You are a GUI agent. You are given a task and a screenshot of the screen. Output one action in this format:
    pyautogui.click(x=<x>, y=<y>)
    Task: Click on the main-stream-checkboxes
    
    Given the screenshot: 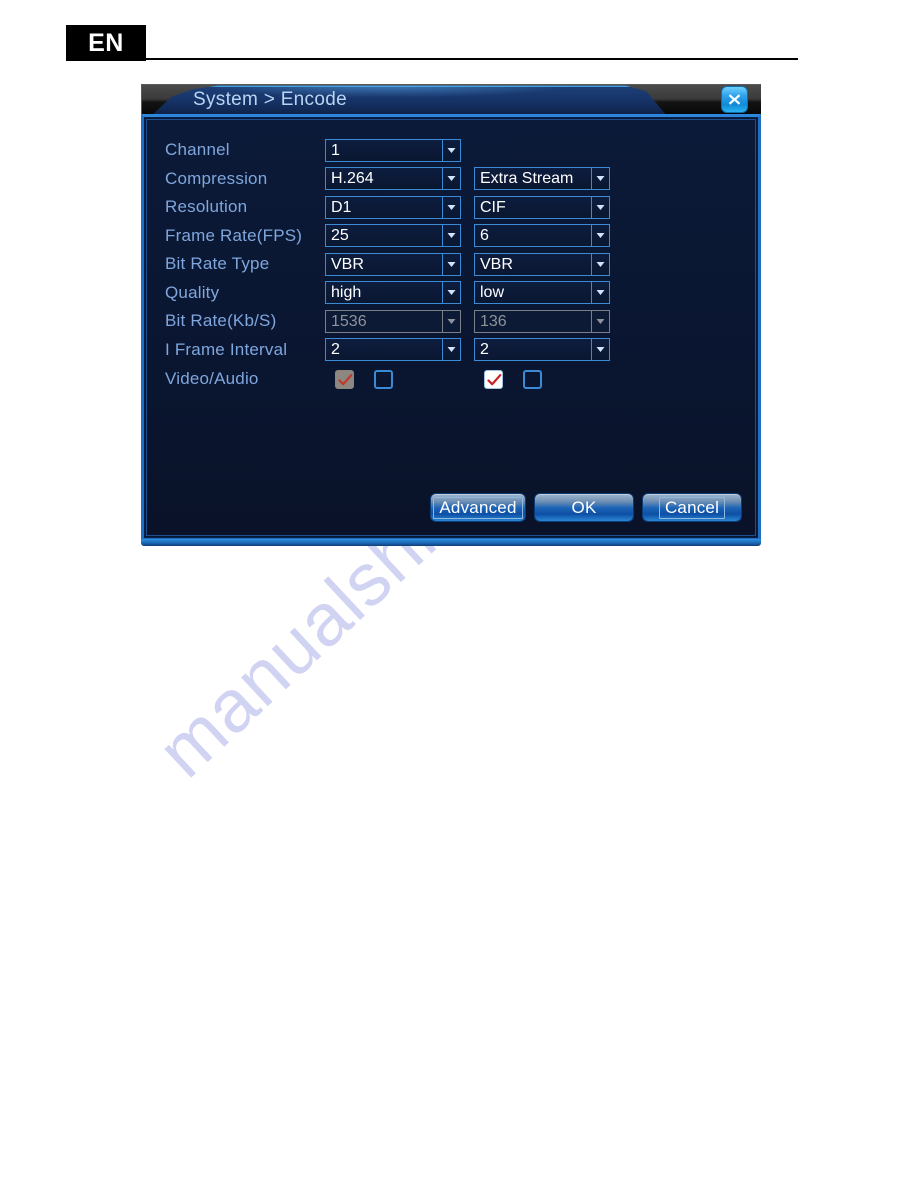 What is the action you would take?
    pyautogui.click(x=393, y=379)
    